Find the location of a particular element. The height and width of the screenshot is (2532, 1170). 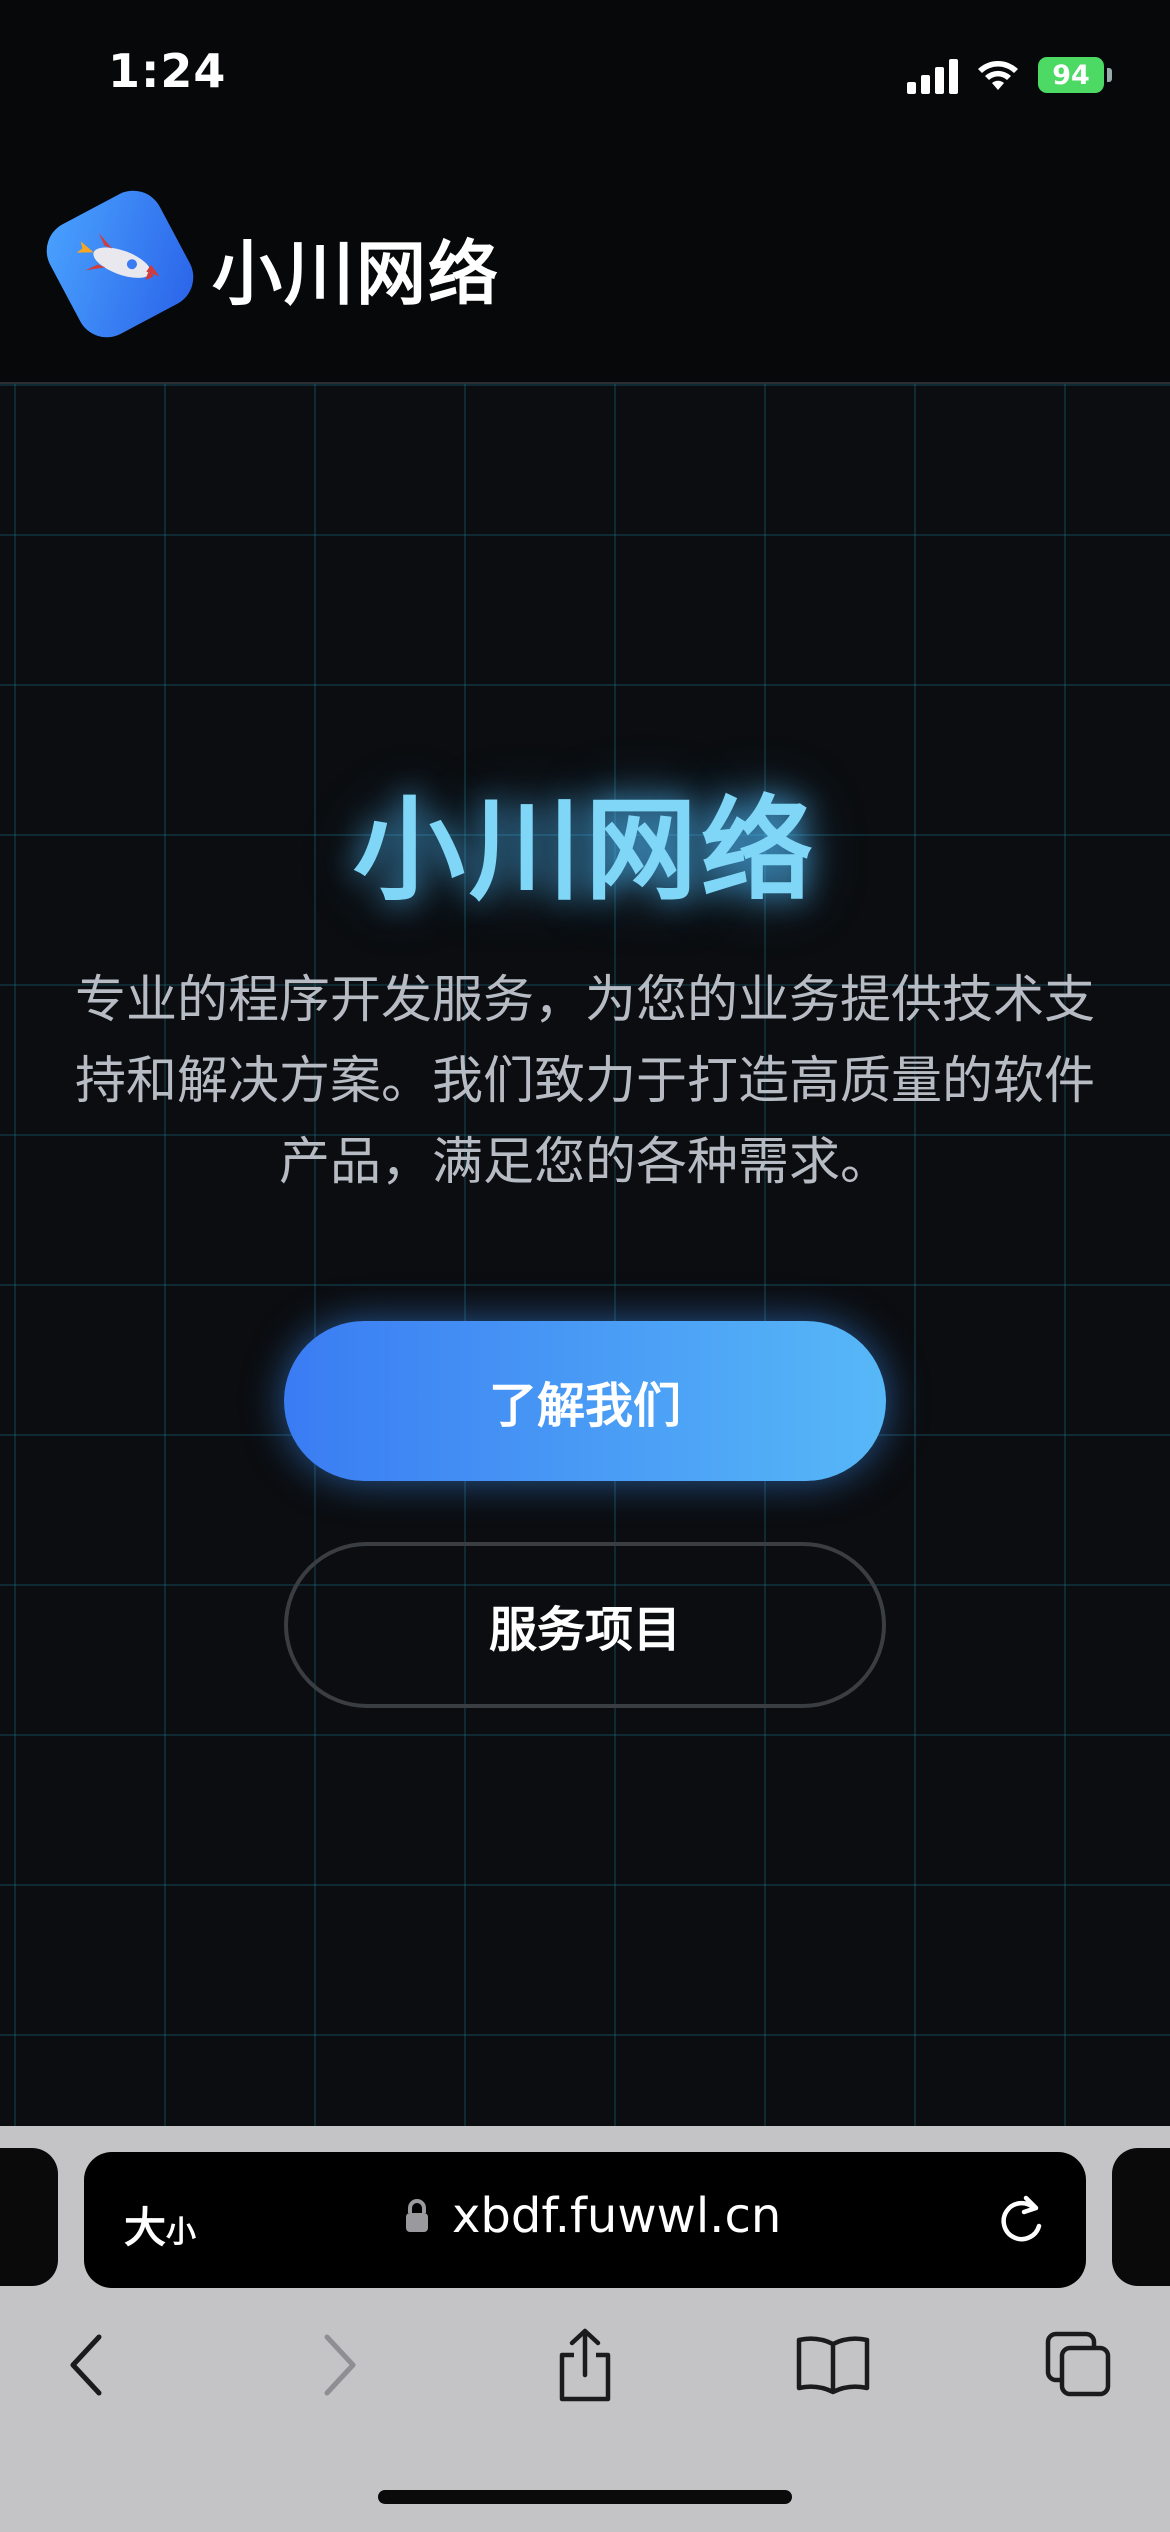

share-icon is located at coordinates (585, 2365).